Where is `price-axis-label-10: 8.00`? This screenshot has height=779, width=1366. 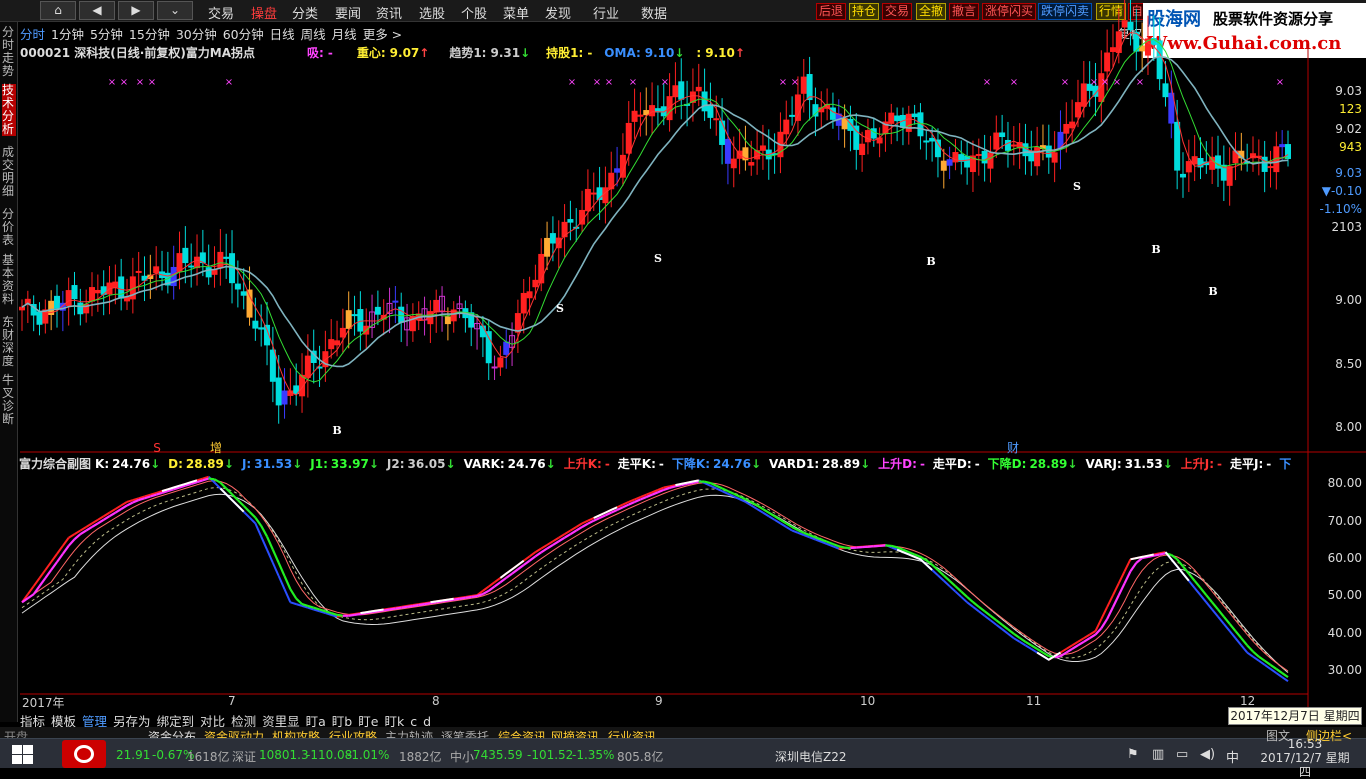 price-axis-label-10: 8.00 is located at coordinates (1348, 427).